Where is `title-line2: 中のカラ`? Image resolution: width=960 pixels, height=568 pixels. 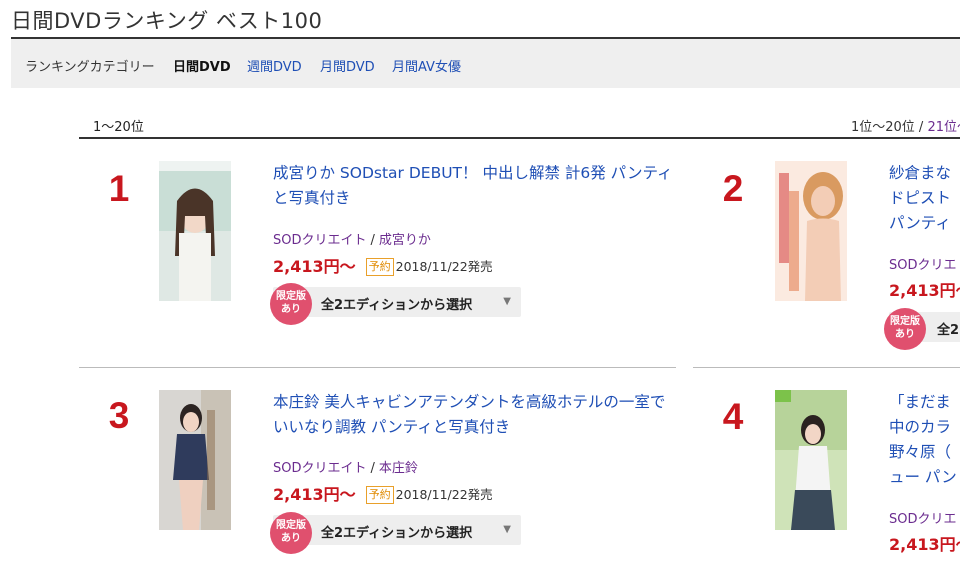
title-line2: 中のカラ is located at coordinates (920, 427).